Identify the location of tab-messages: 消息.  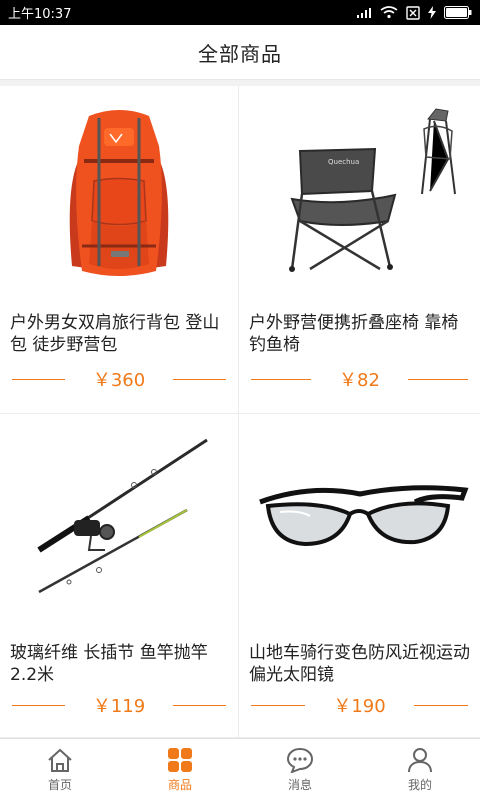
(300, 769).